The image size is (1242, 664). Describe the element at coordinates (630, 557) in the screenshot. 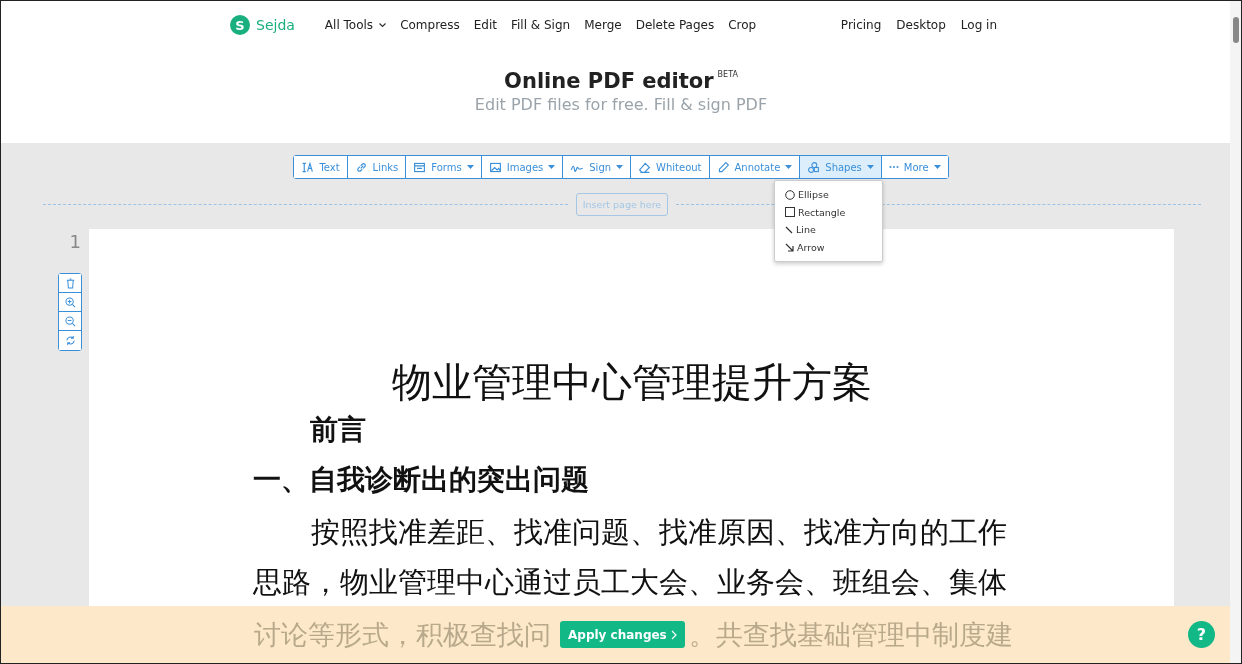

I see `document-paragraph: 按照找准差距、找准问题、找准原因、找准方向的工作思路，物业管理中心通过员工大会、业务会、班组会、集体` at that location.